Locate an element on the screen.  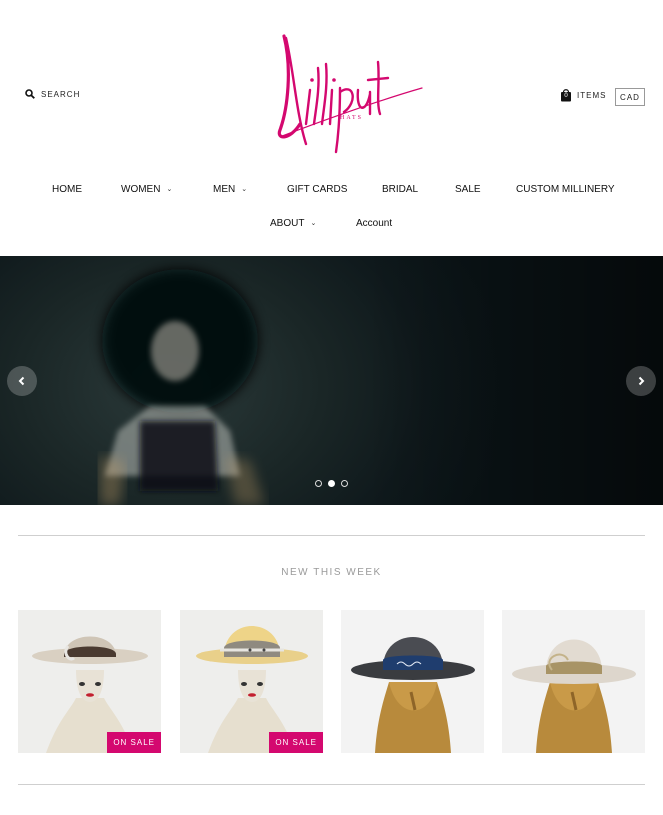
hero-prev-button is located at coordinates (22, 381).